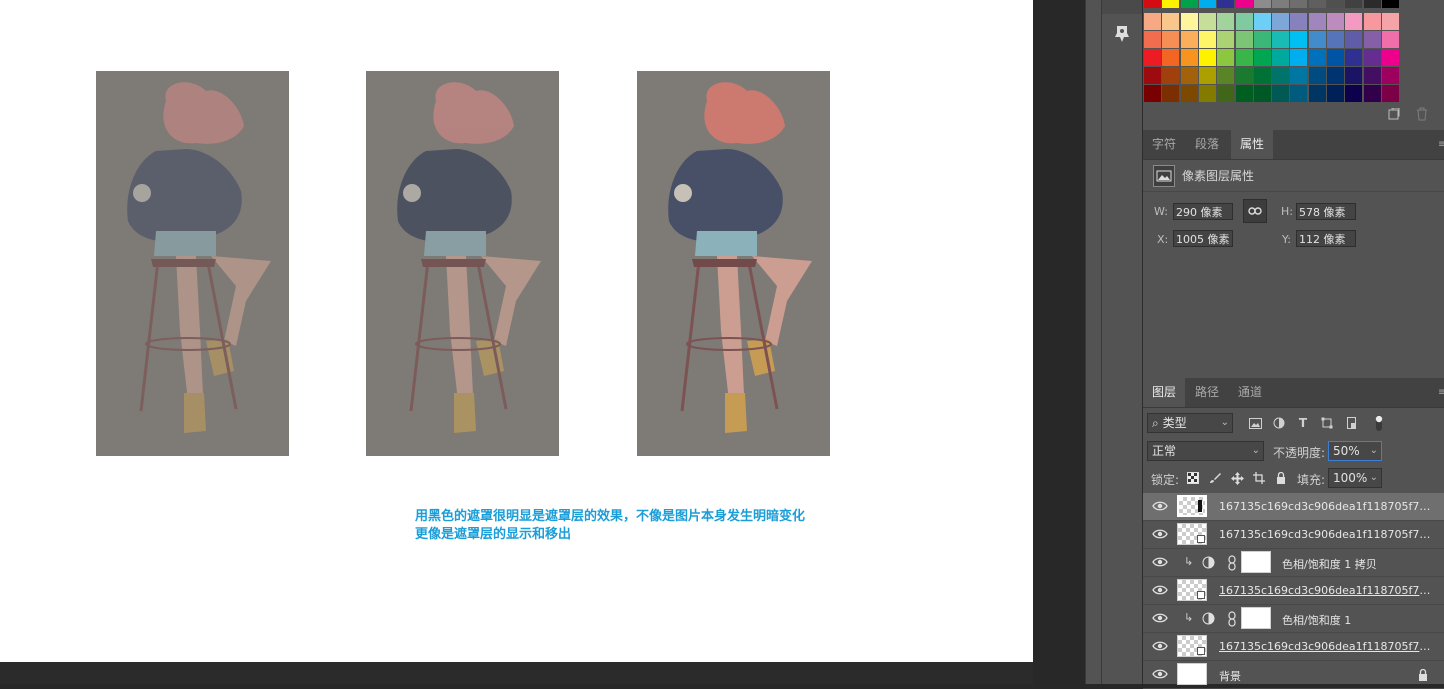 The height and width of the screenshot is (689, 1444). Describe the element at coordinates (1293, 675) in the screenshot. I see `layer-row: 背景` at that location.